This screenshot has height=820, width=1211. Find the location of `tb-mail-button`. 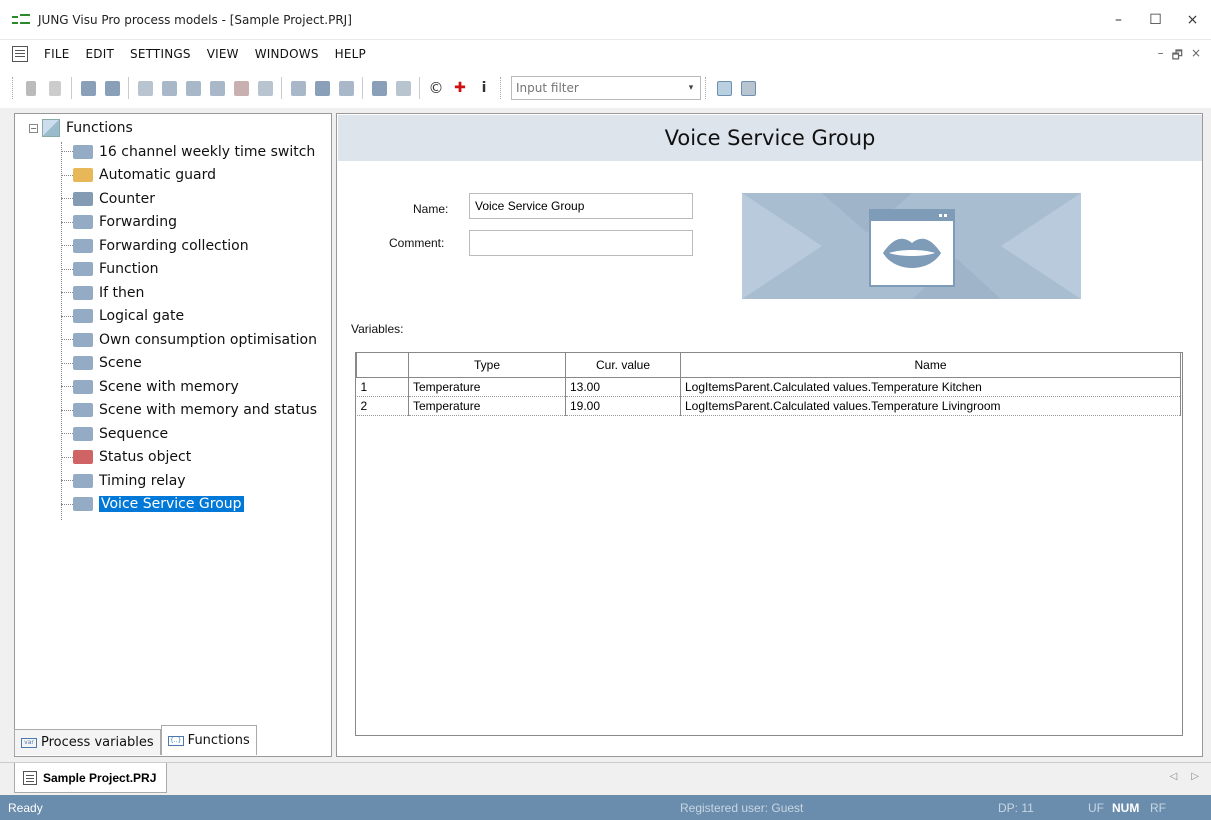

tb-mail-button is located at coordinates (322, 88).